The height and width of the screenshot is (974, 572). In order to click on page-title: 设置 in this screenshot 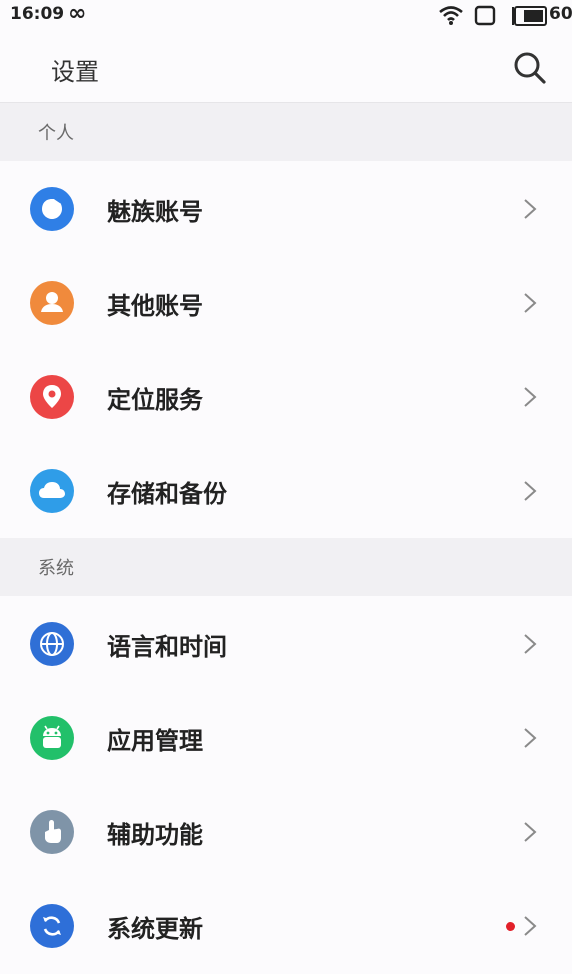, I will do `click(75, 72)`.